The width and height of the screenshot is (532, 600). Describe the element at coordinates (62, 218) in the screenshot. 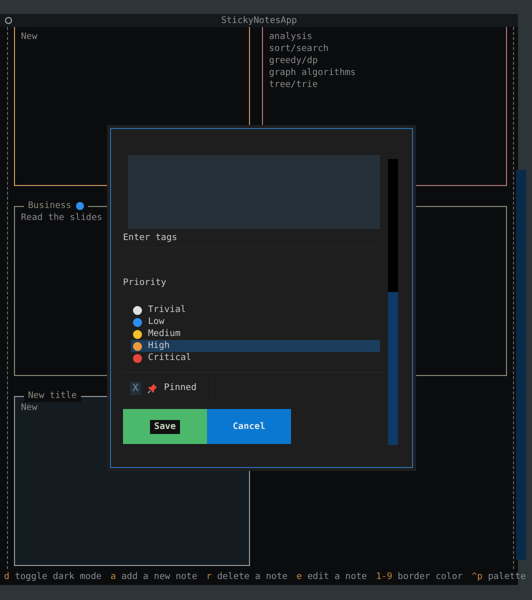

I see `note-text: Read the slides` at that location.